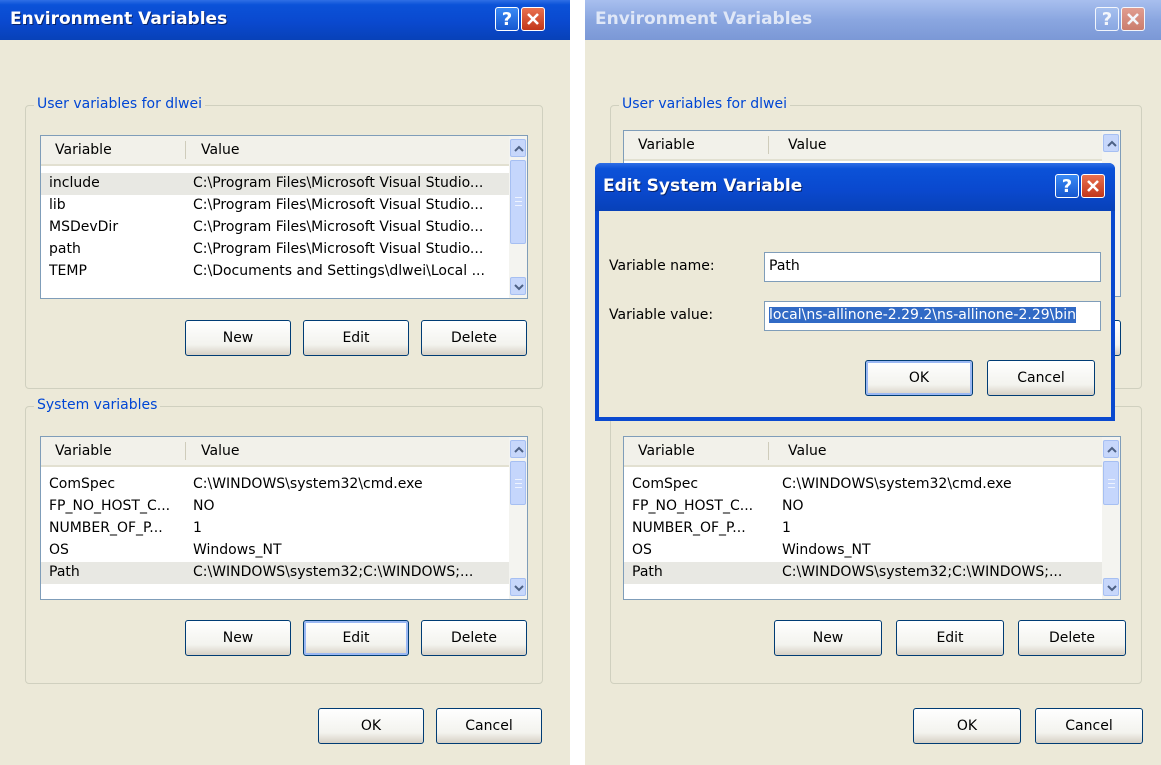  Describe the element at coordinates (662, 266) in the screenshot. I see `variable-name-label: Variable name:` at that location.